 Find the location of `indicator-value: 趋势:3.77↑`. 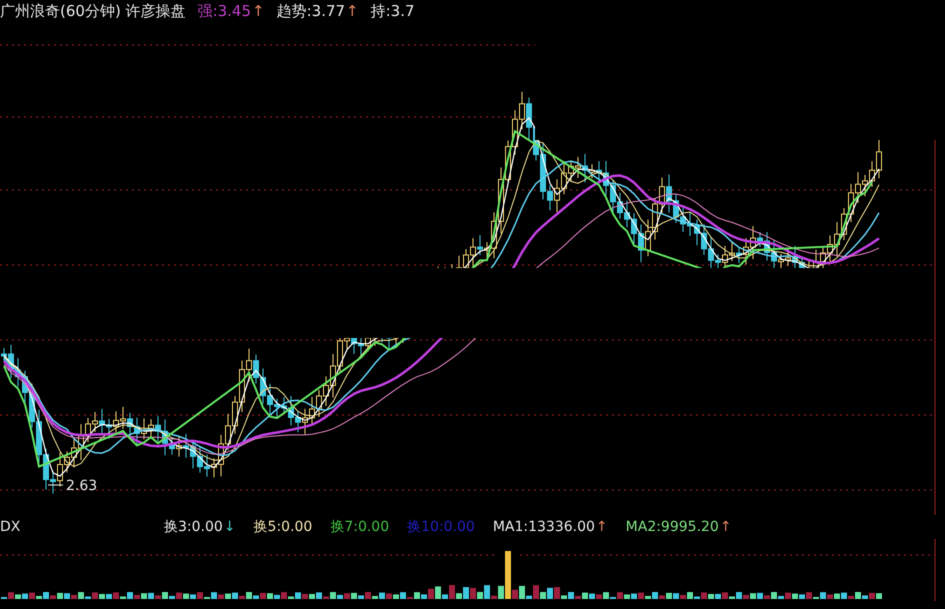

indicator-value: 趋势:3.77↑ is located at coordinates (317, 11).